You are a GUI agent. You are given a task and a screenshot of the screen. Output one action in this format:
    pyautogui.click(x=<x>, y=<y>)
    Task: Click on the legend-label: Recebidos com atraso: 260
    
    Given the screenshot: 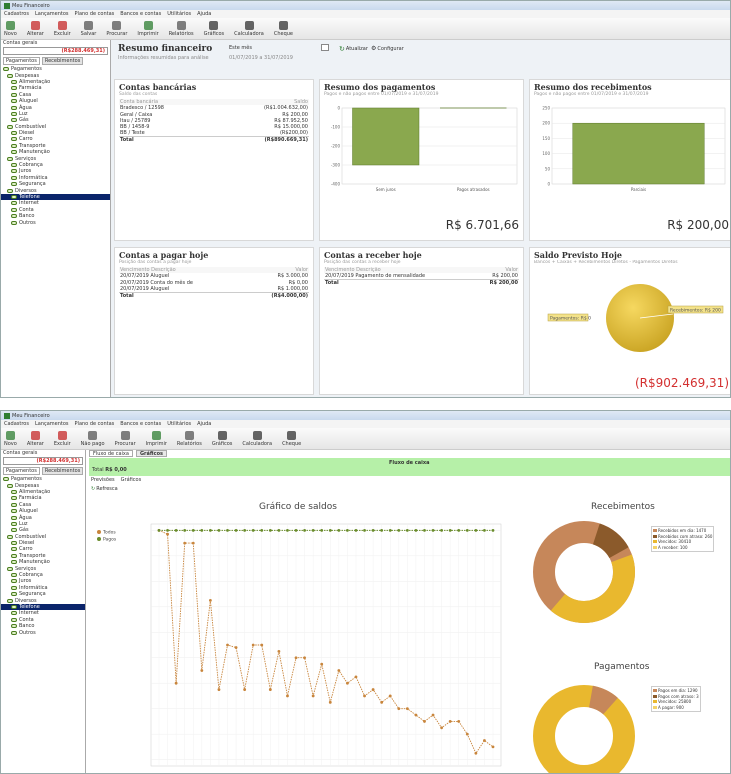 What is the action you would take?
    pyautogui.click(x=685, y=536)
    